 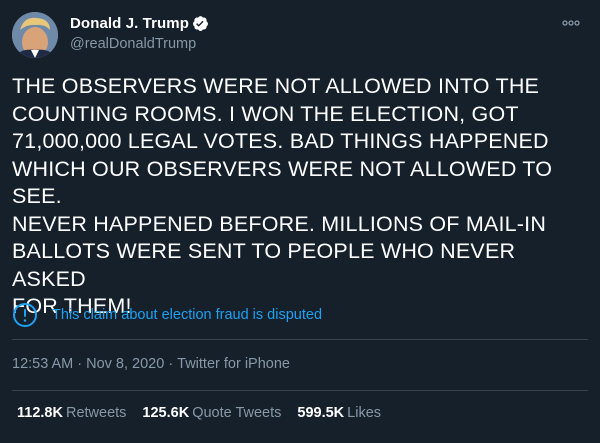 I want to click on display-name: Donald J. Trump, so click(x=129, y=23).